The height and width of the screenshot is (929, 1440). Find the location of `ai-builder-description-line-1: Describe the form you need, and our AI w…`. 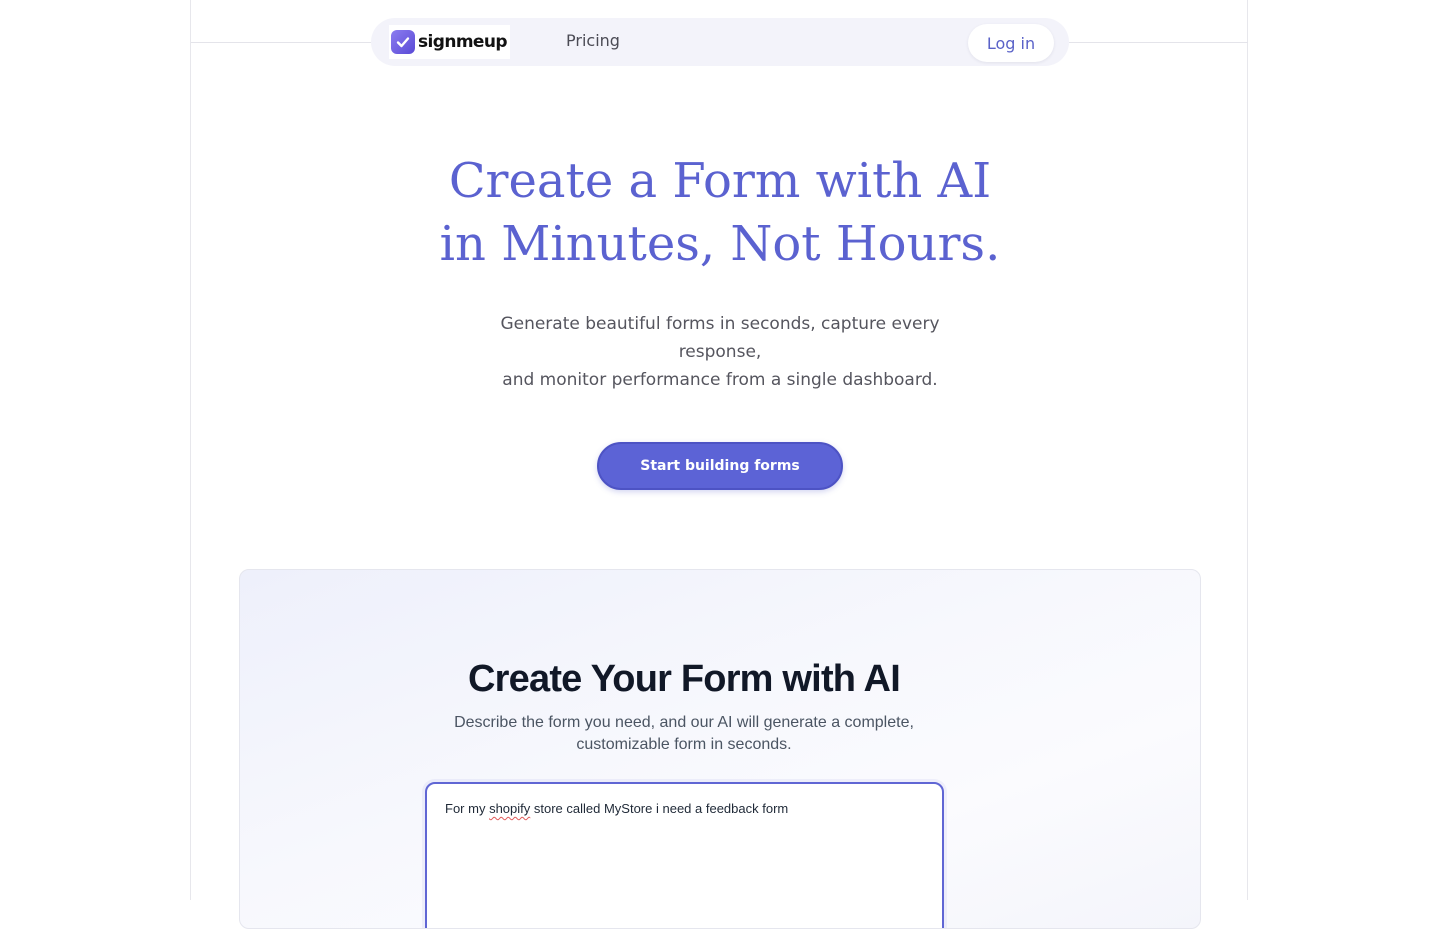

ai-builder-description-line-1: Describe the form you need, and our AI w… is located at coordinates (684, 722).